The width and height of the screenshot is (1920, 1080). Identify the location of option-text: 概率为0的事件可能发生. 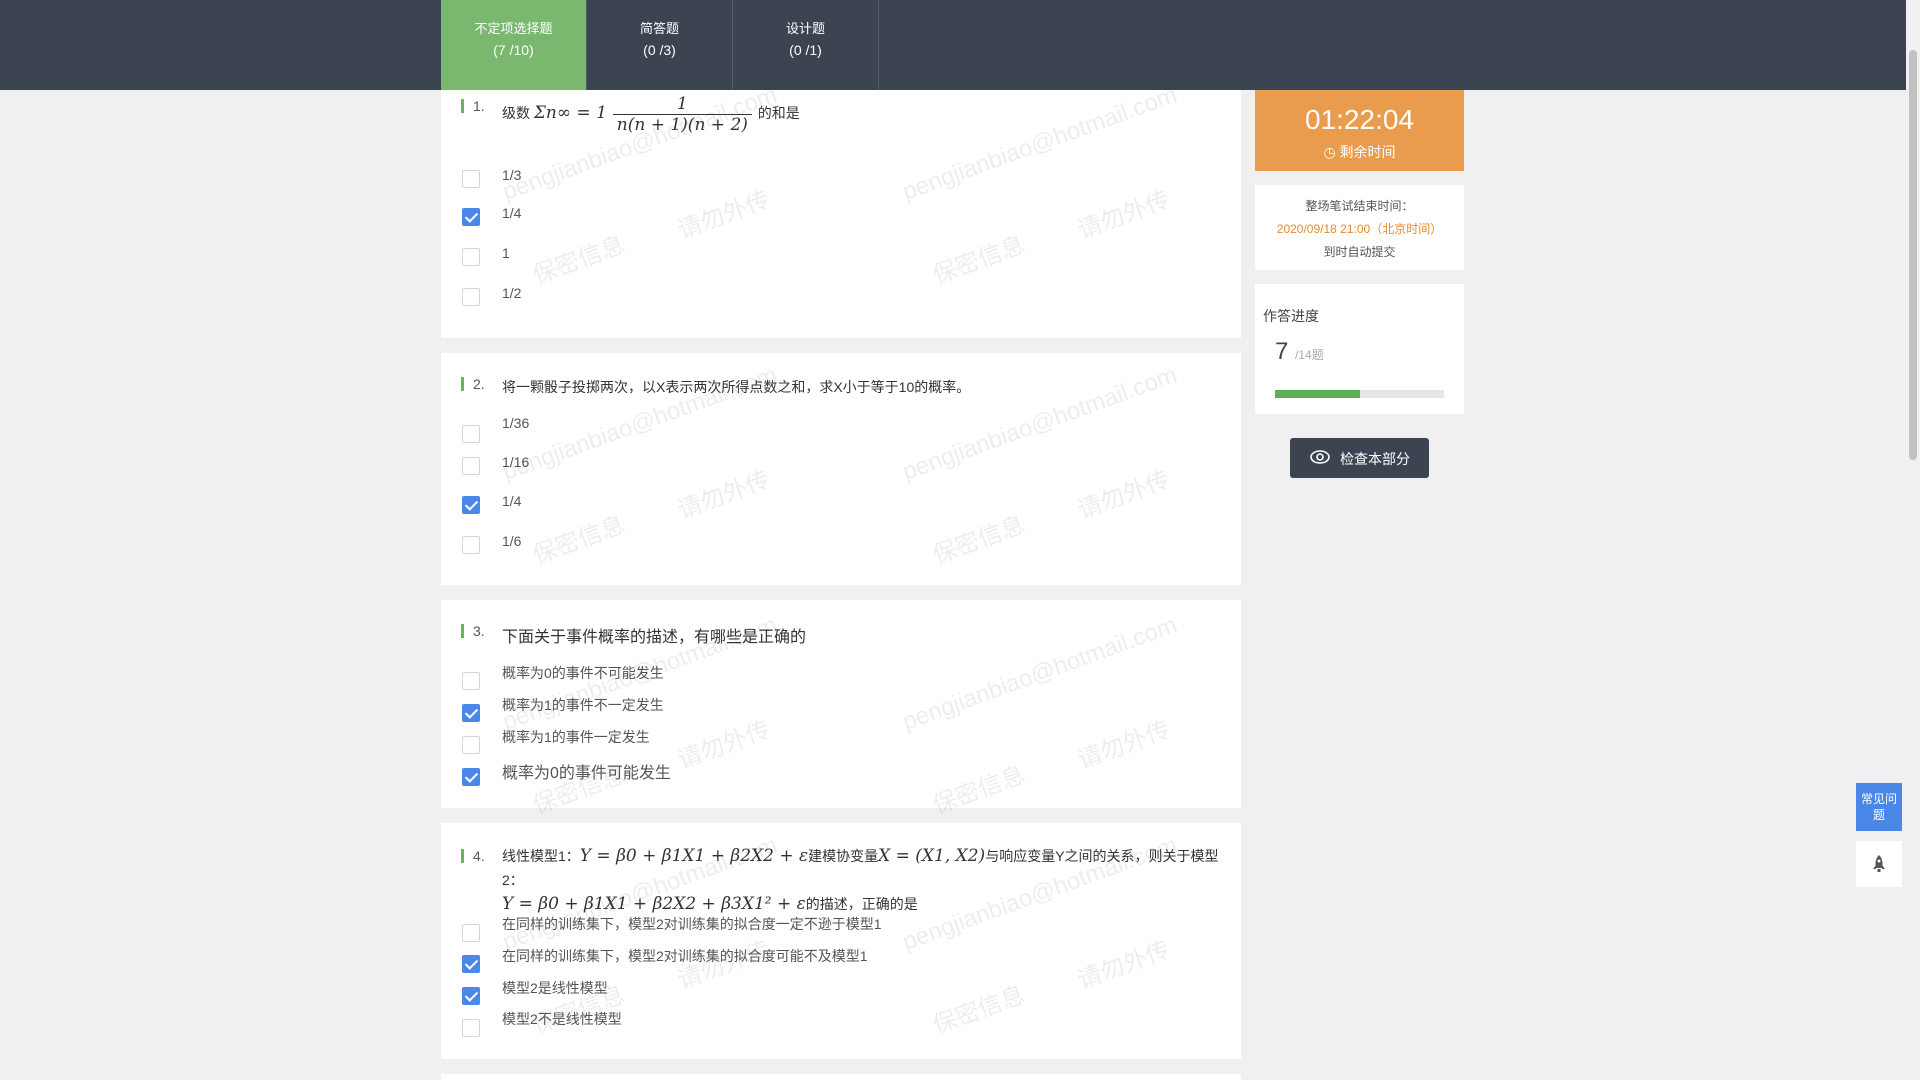
(586, 773).